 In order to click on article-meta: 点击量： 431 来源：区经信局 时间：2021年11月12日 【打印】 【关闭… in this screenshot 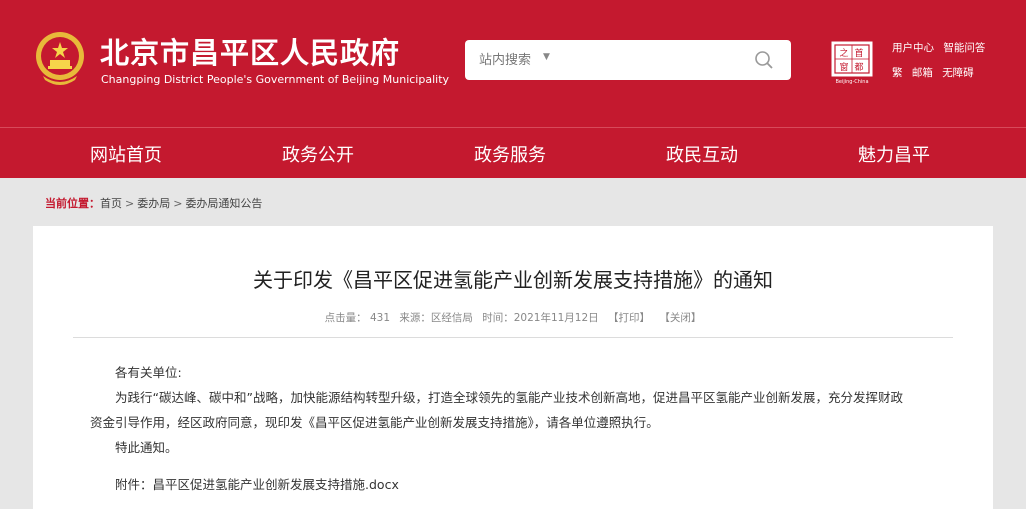, I will do `click(513, 317)`.